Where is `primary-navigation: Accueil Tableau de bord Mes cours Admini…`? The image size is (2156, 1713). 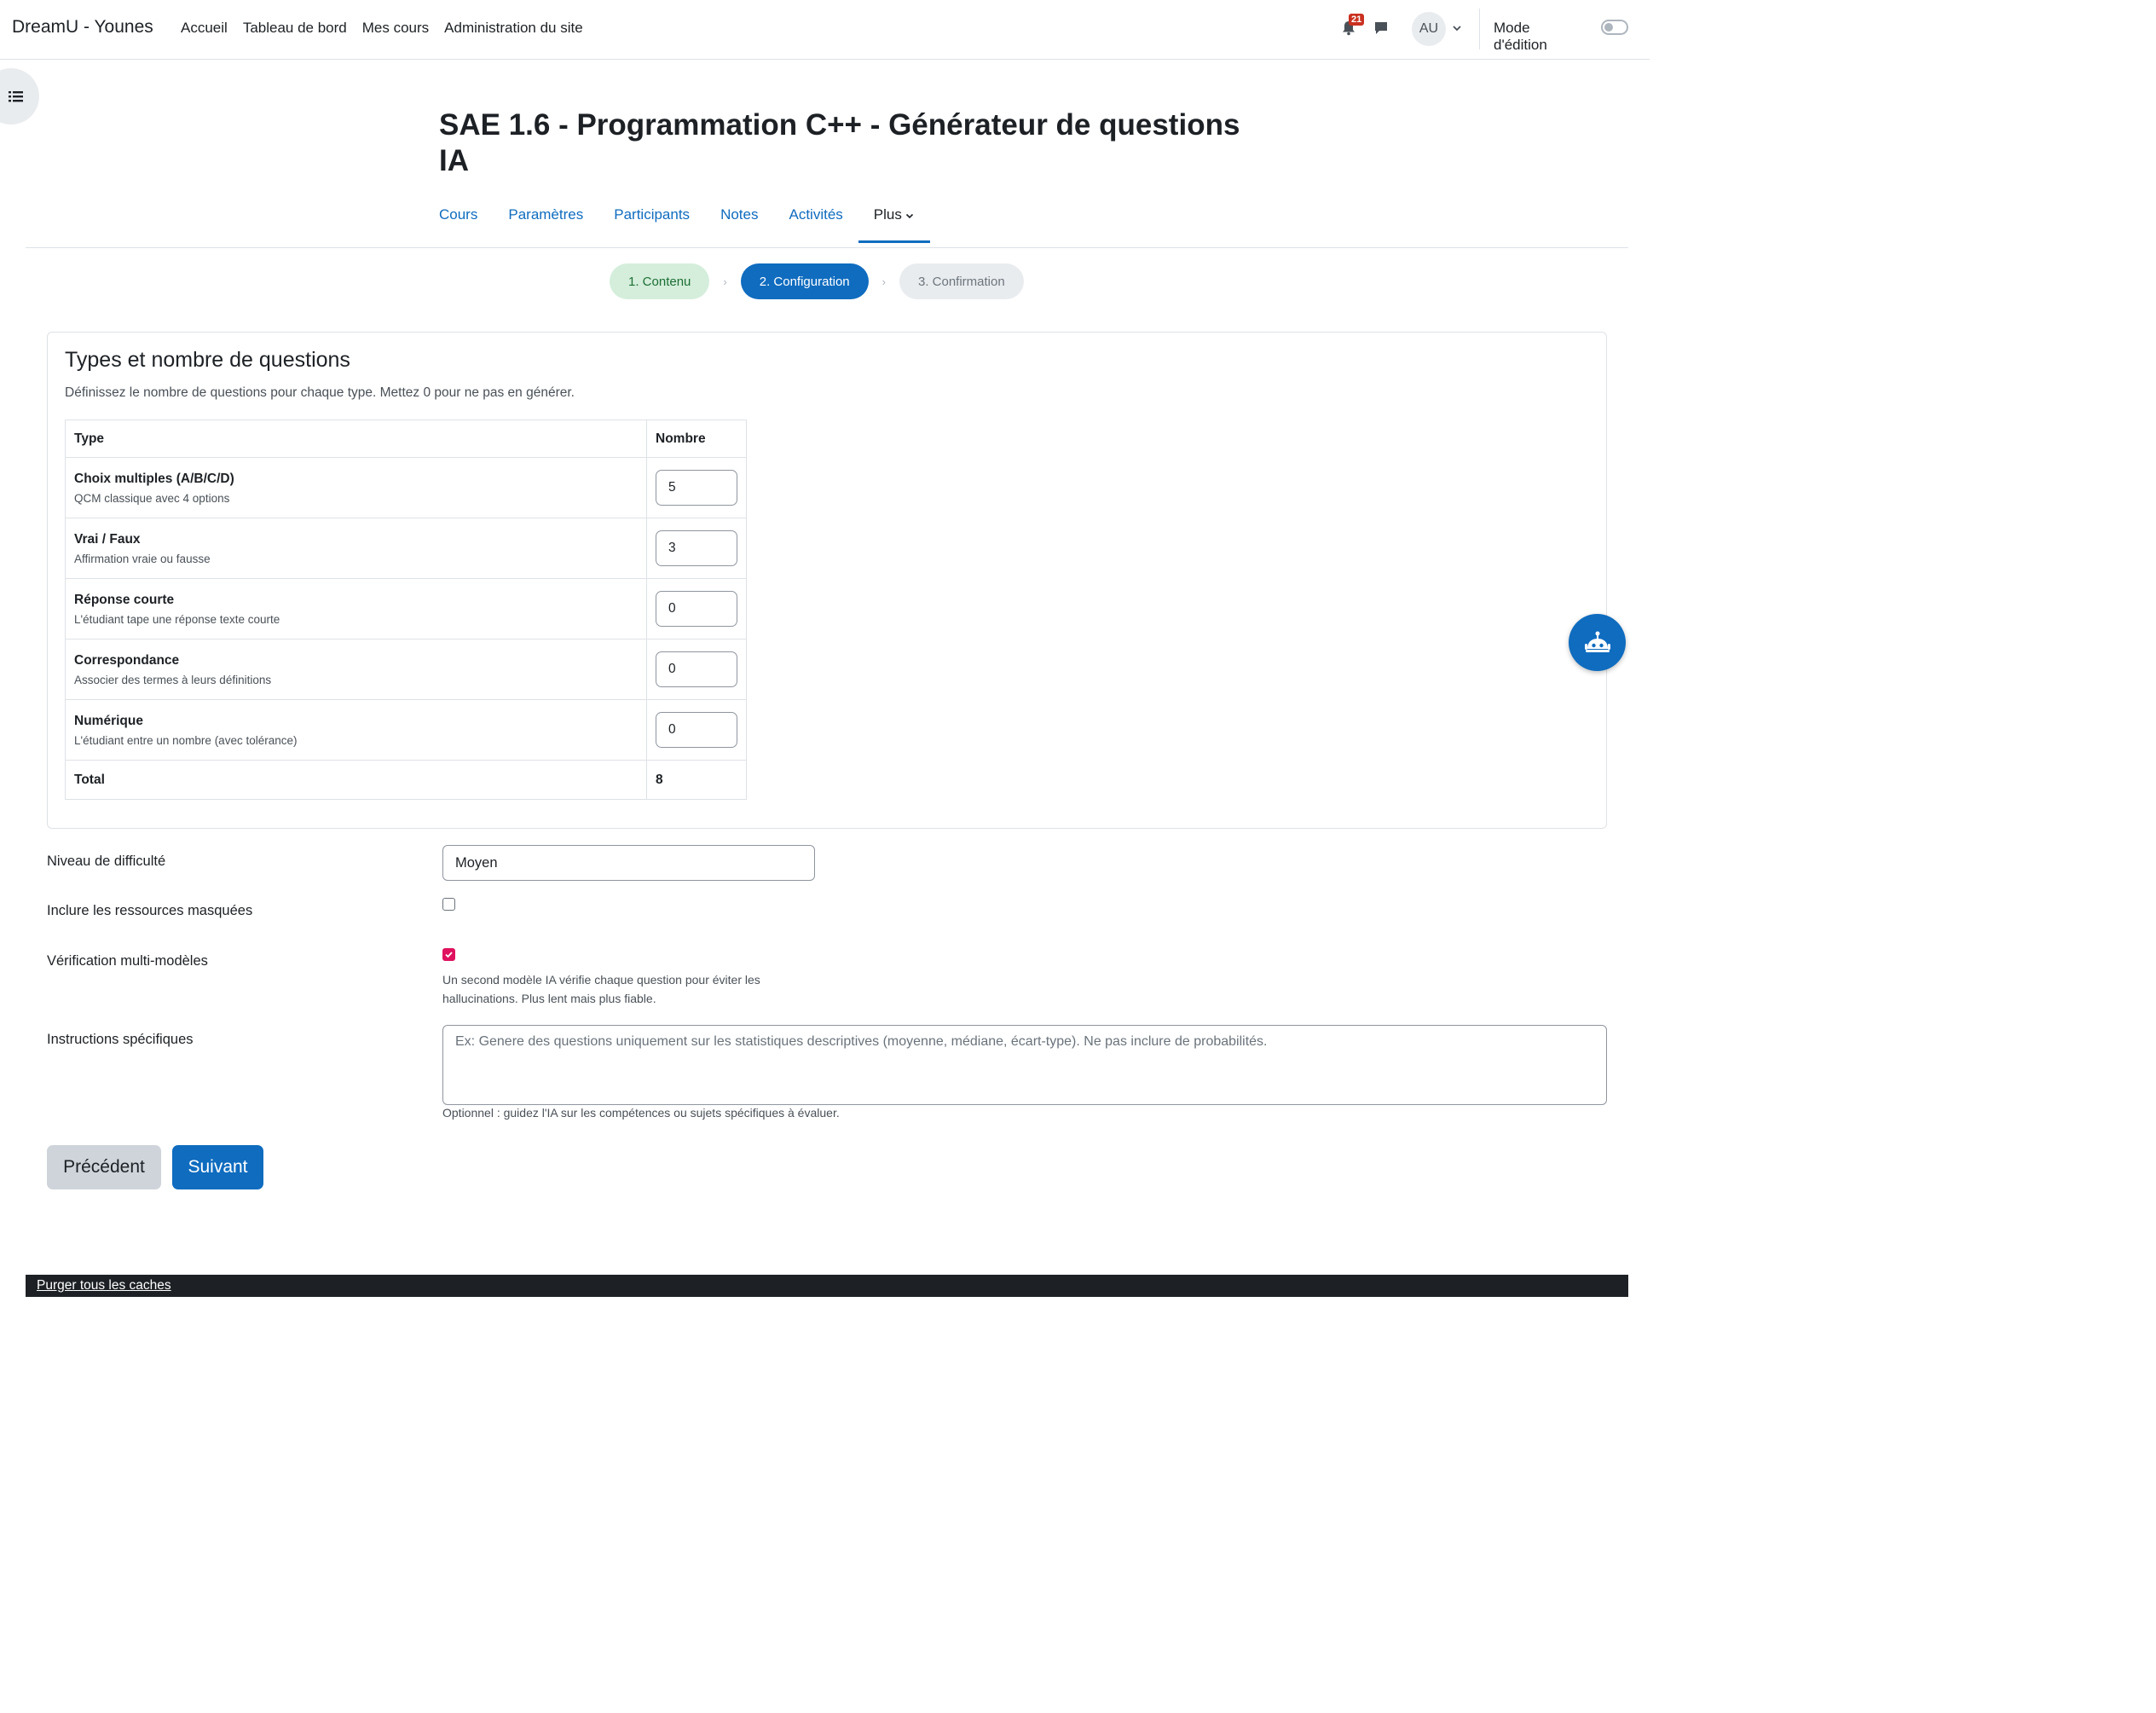 primary-navigation: Accueil Tableau de bord Mes cours Admini… is located at coordinates (382, 28).